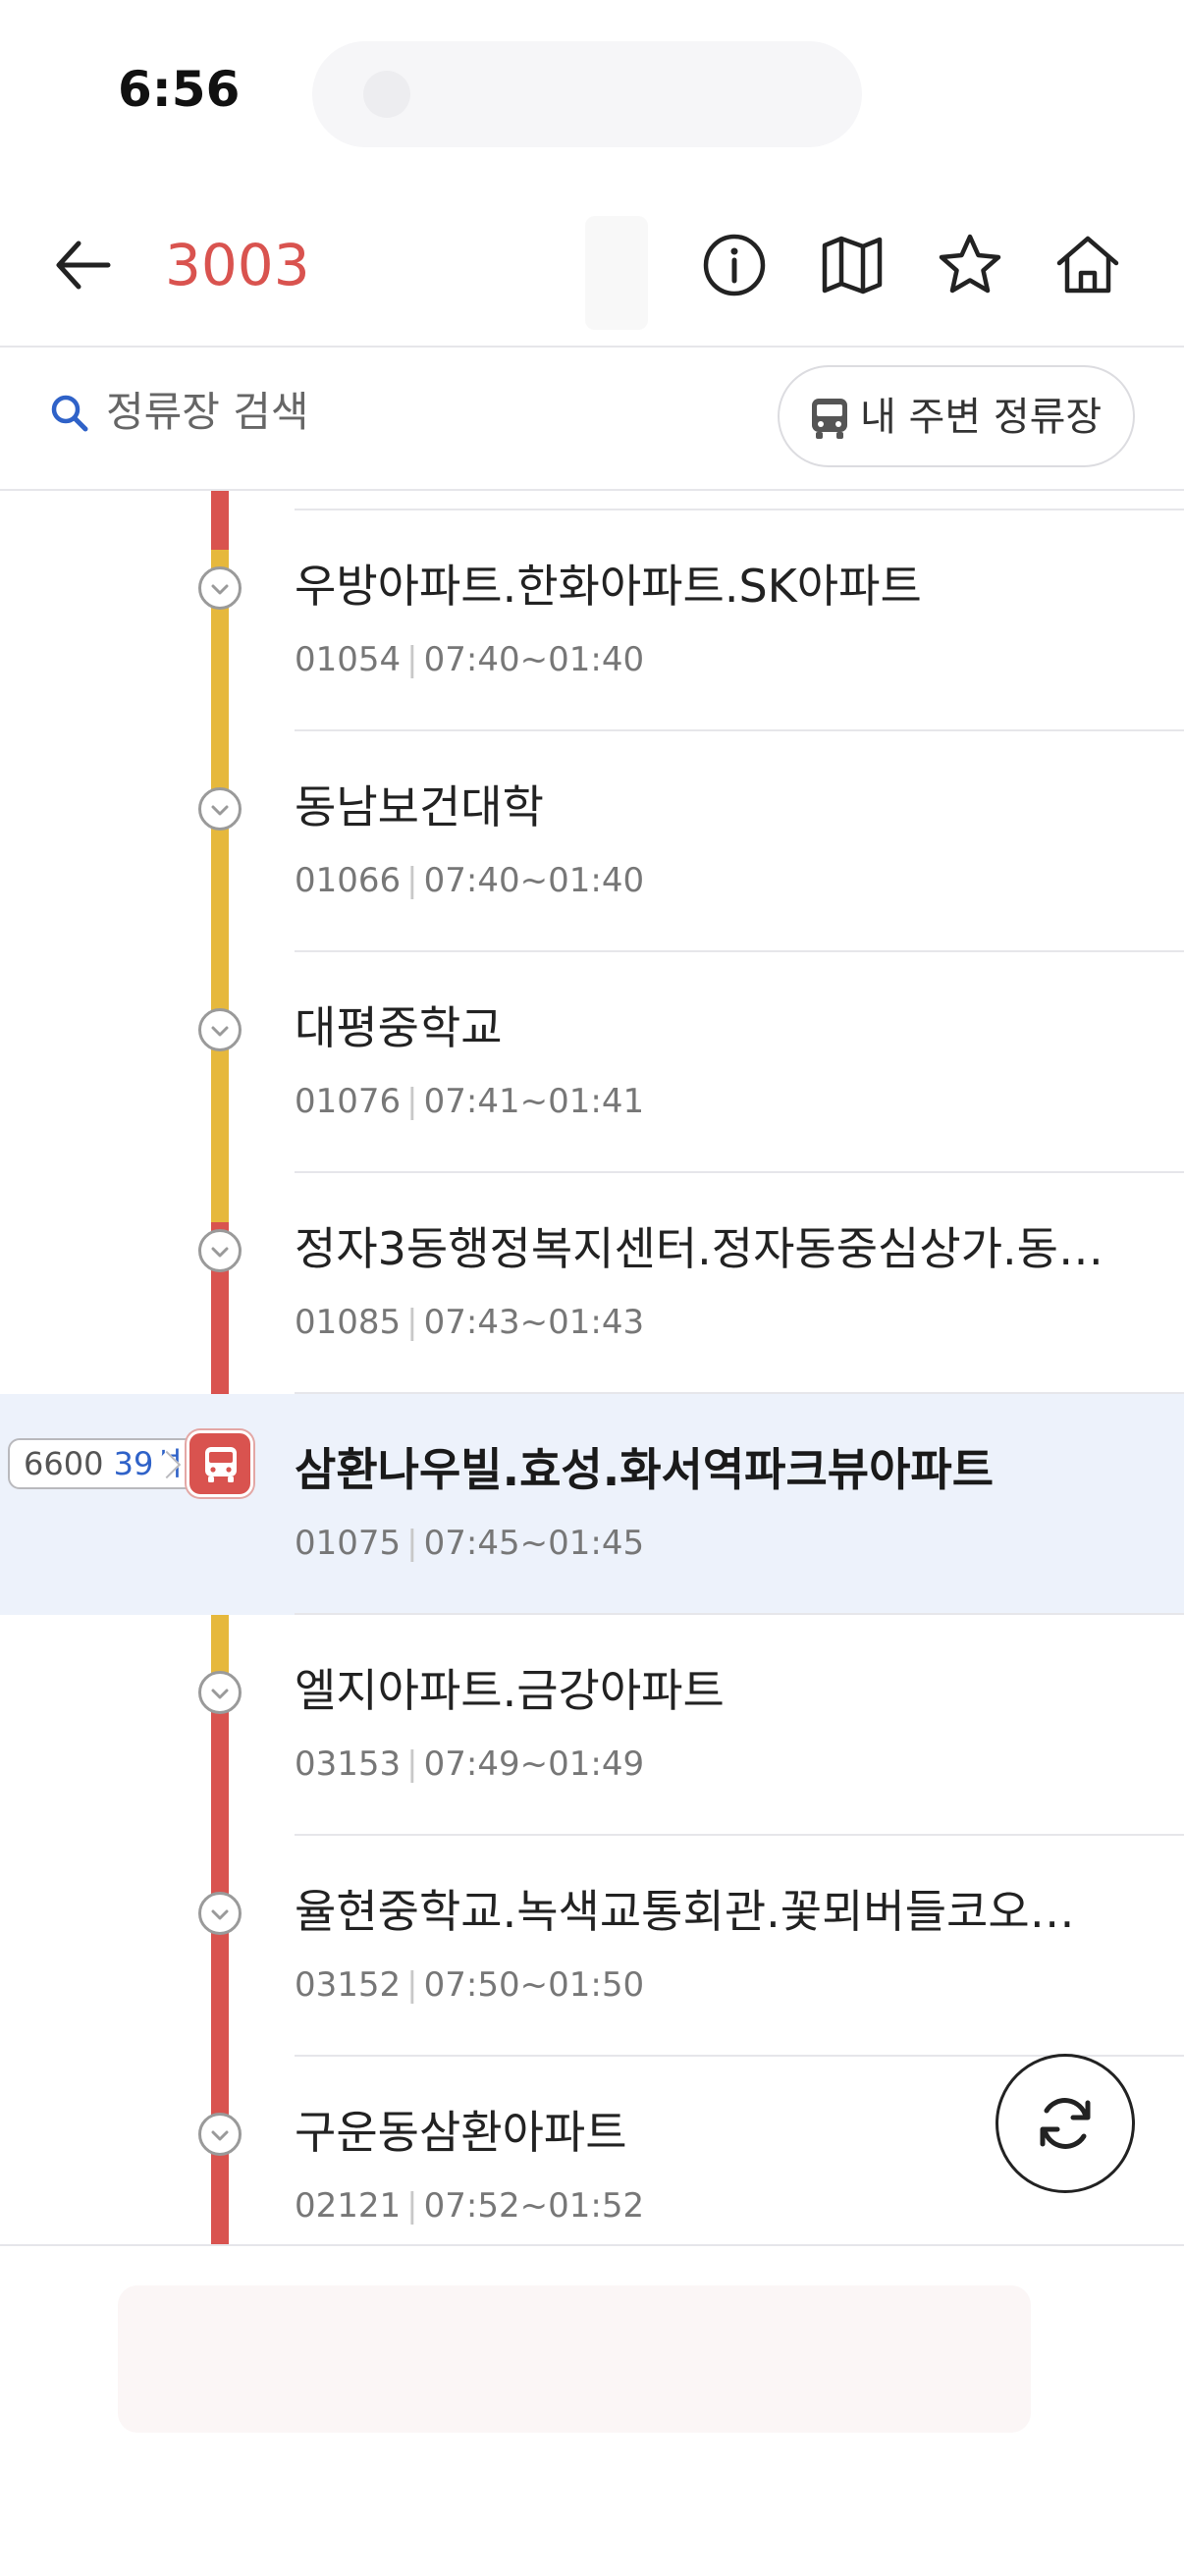 The width and height of the screenshot is (1184, 2576). I want to click on stop-id: 01054, so click(348, 659).